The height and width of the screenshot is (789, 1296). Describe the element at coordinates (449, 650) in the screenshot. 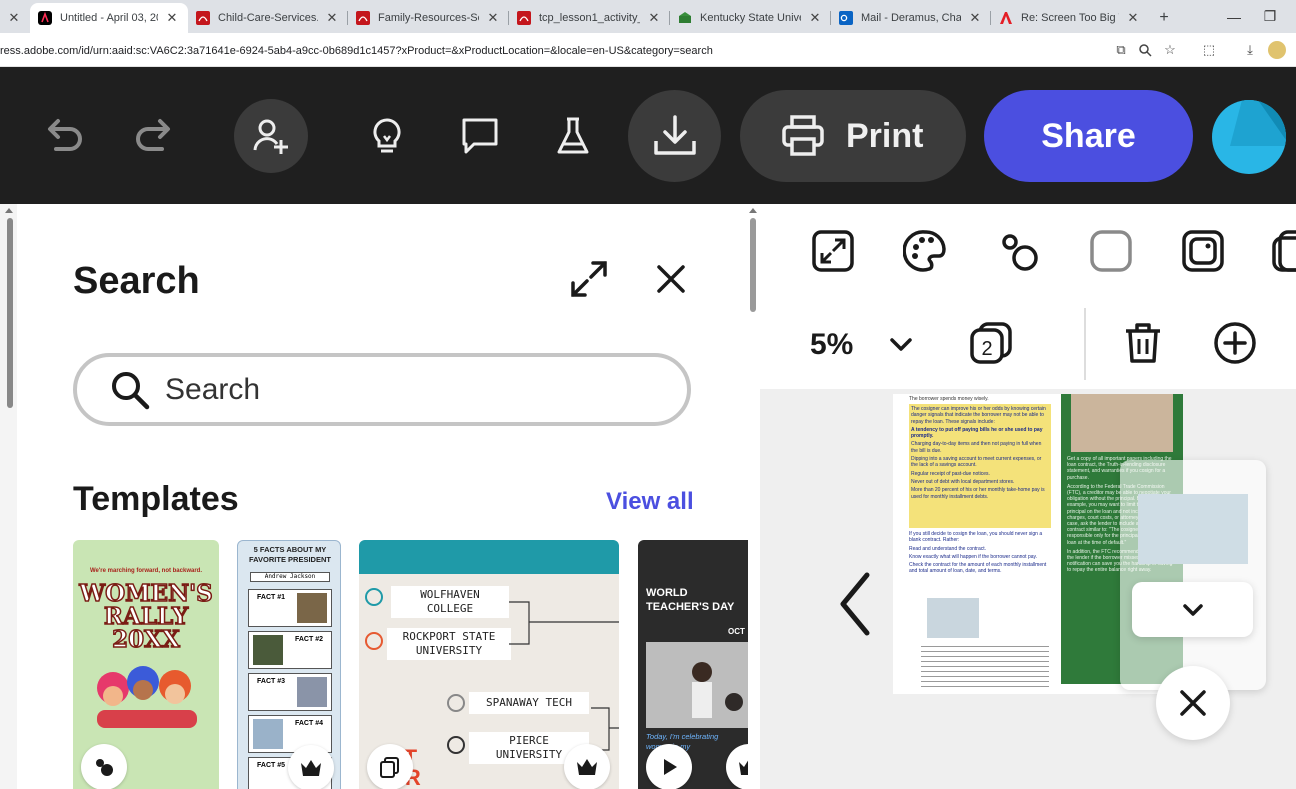

I see `bracket-text: UNIVERSITY` at that location.